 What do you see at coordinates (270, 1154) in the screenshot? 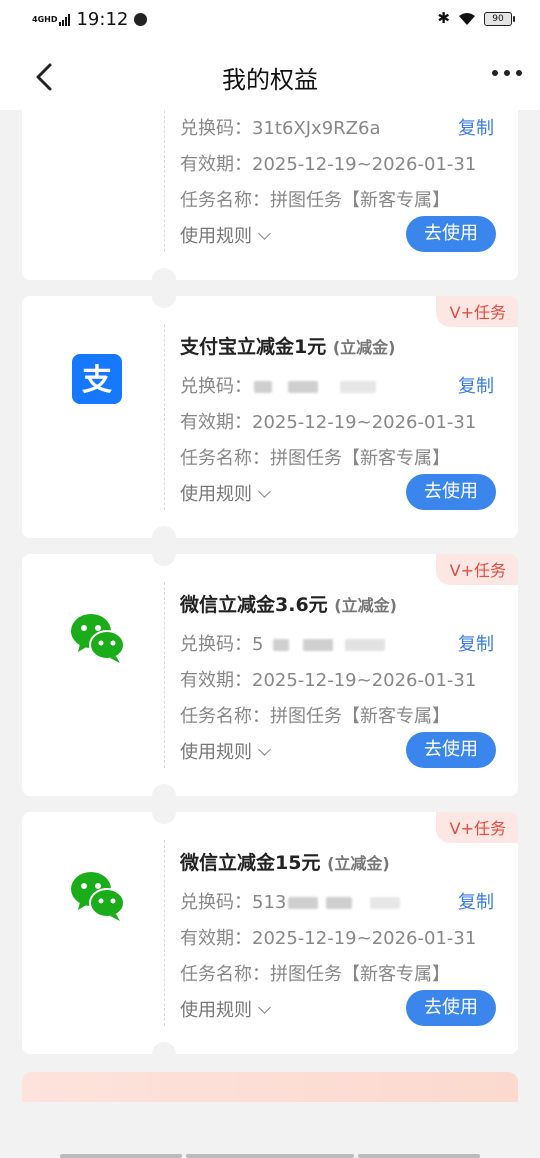
I see `gesture-navigation-bar` at bounding box center [270, 1154].